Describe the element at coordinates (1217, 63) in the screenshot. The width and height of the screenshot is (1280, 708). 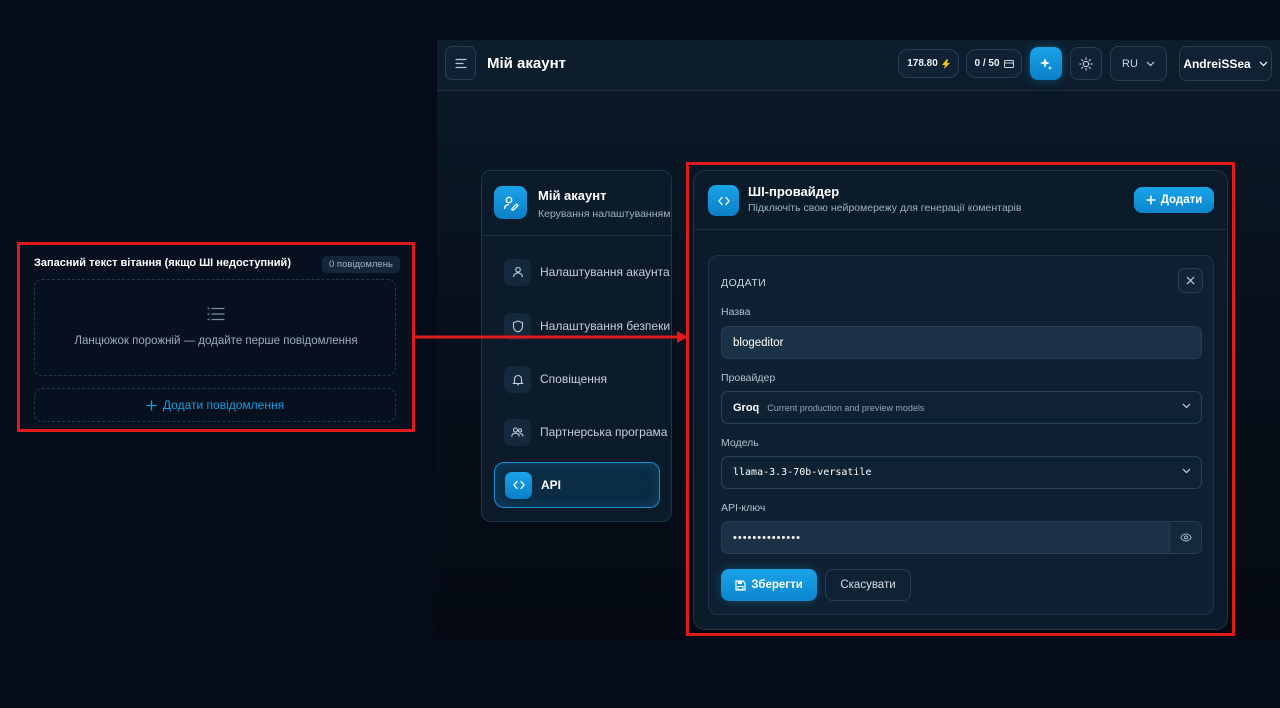
I see `username: AndreiSSea` at that location.